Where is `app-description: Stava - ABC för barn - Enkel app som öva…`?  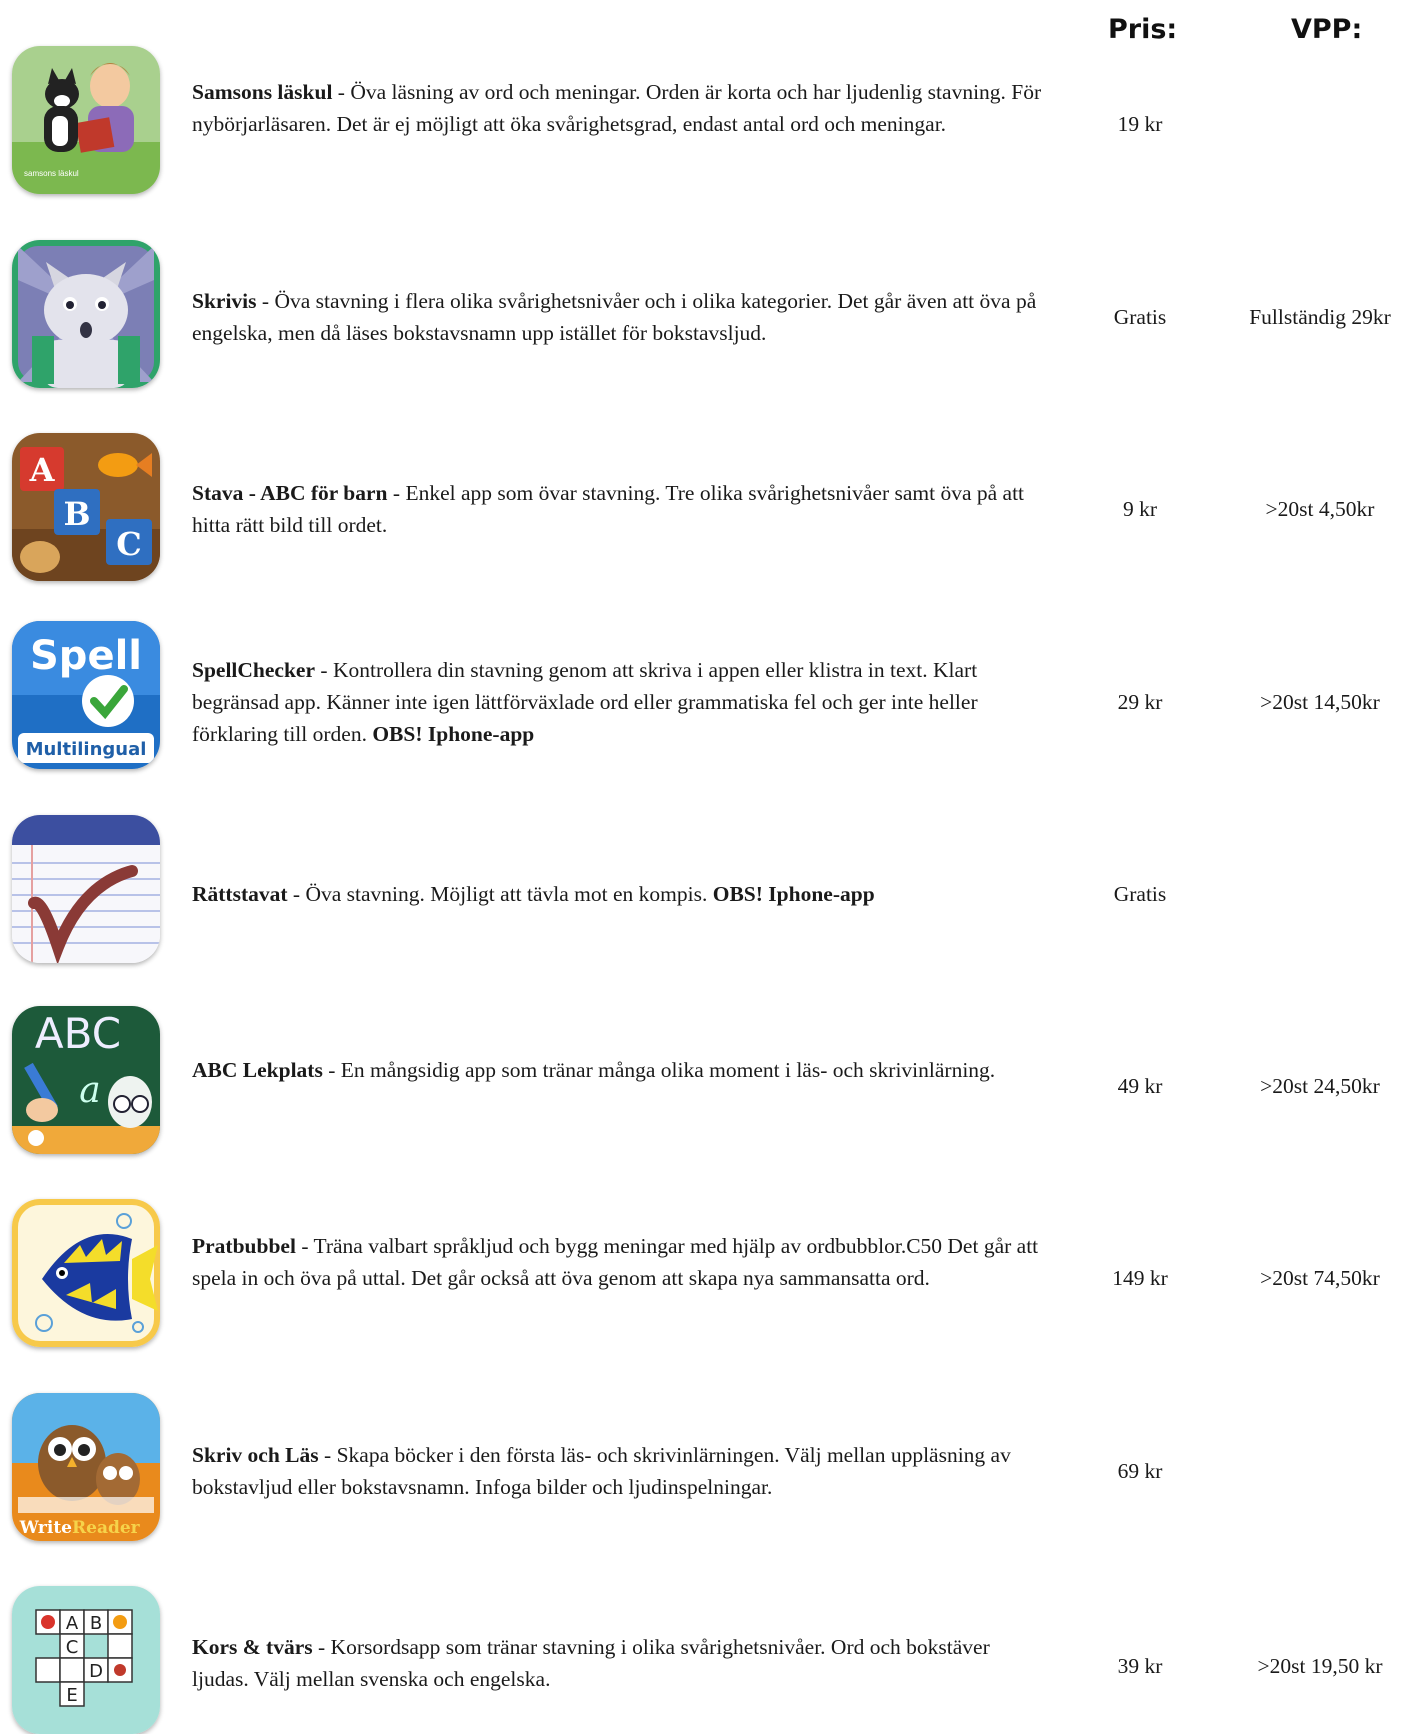 app-description: Stava - ABC för barn - Enkel app som öva… is located at coordinates (617, 509).